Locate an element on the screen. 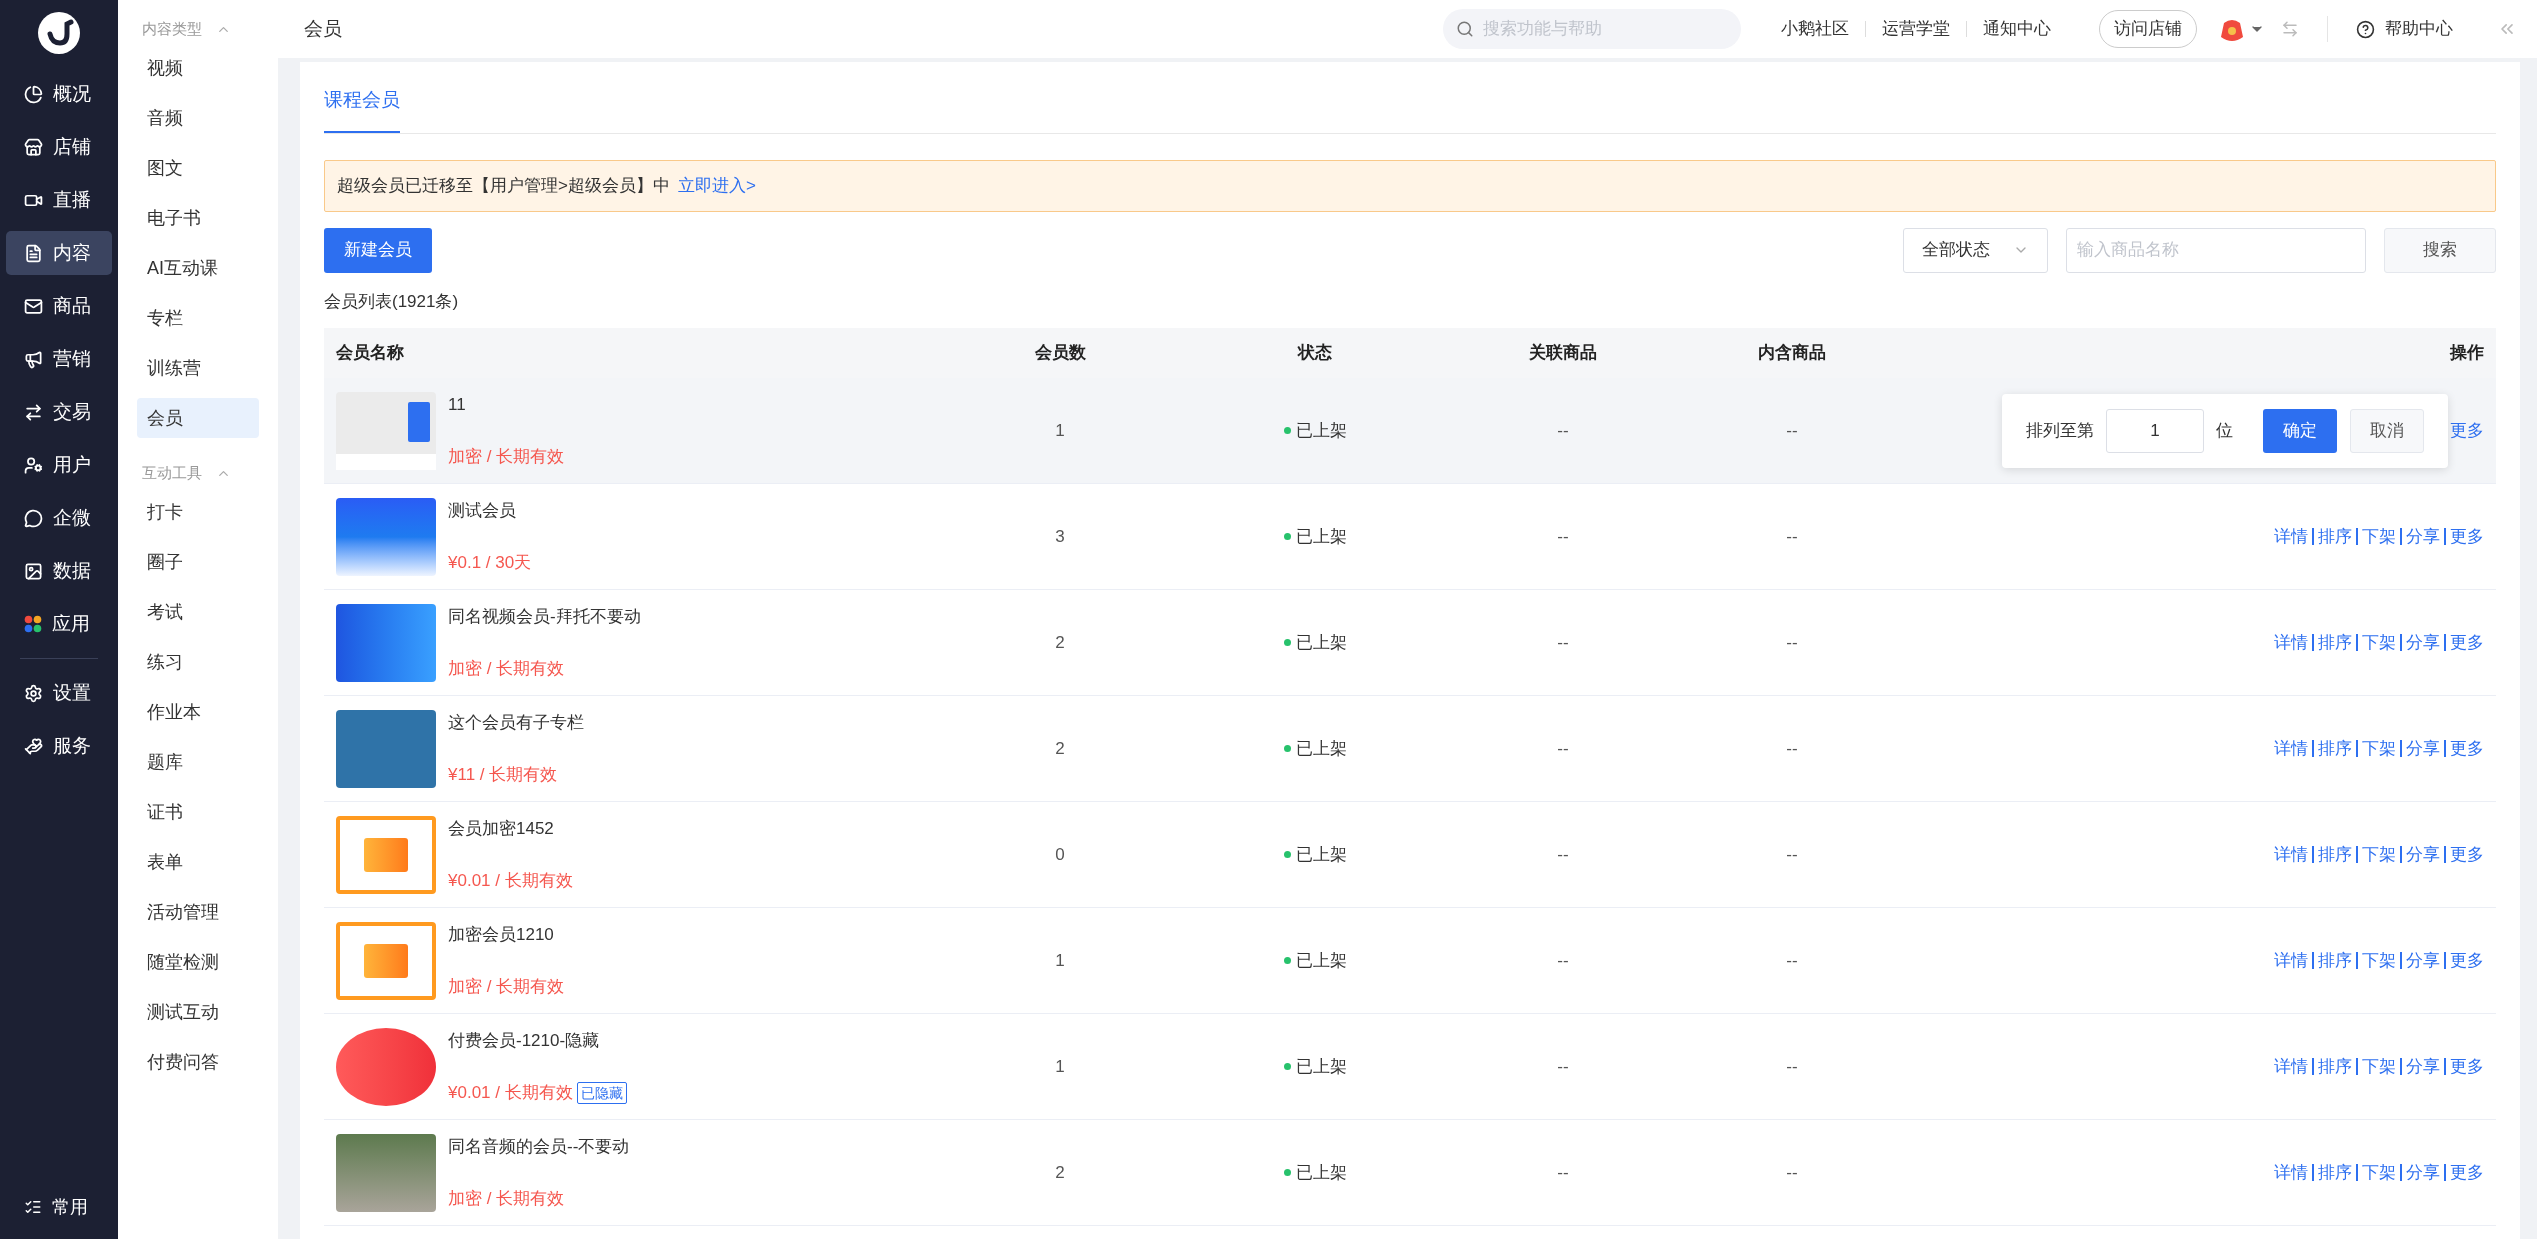  nav-item: 用户 is located at coordinates (59, 465).